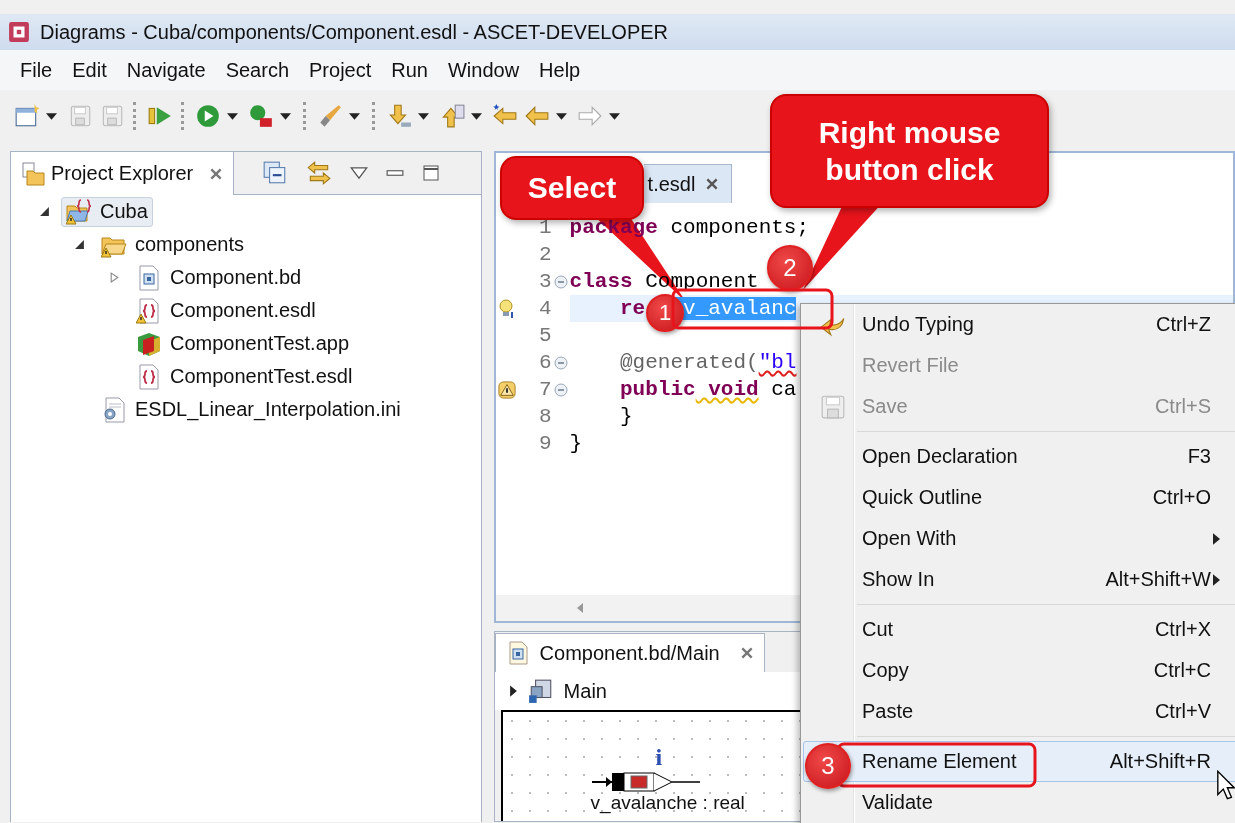 The width and height of the screenshot is (1235, 823). Describe the element at coordinates (114, 277) in the screenshot. I see `collapsed-arrow-icon` at that location.